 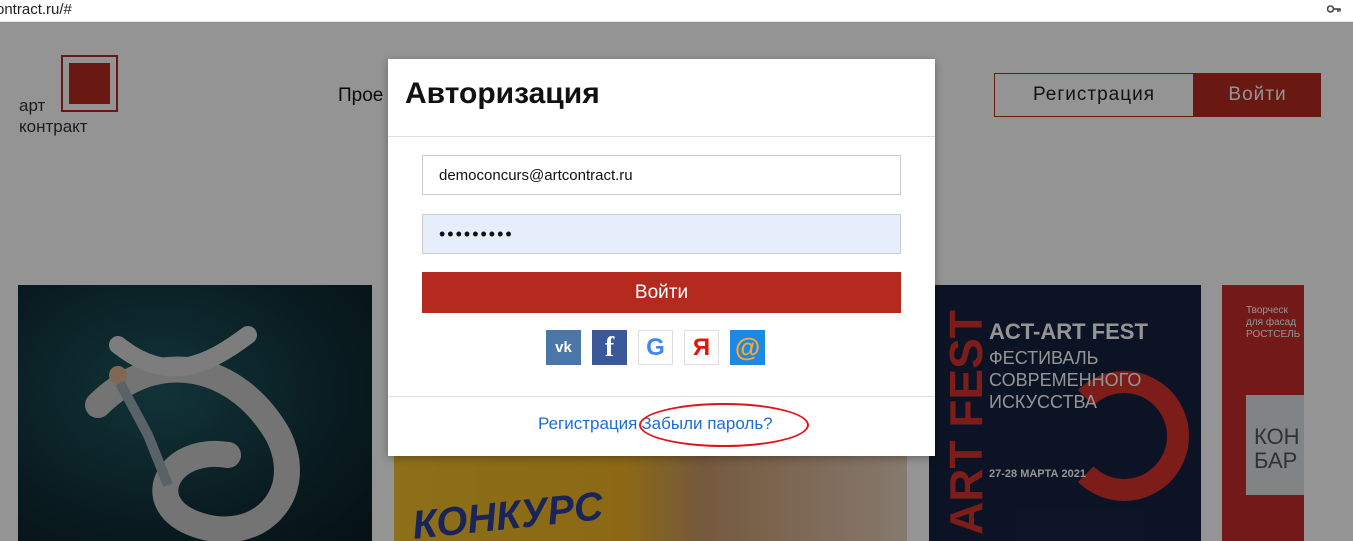 I want to click on highlight-ellipse, so click(x=724, y=425).